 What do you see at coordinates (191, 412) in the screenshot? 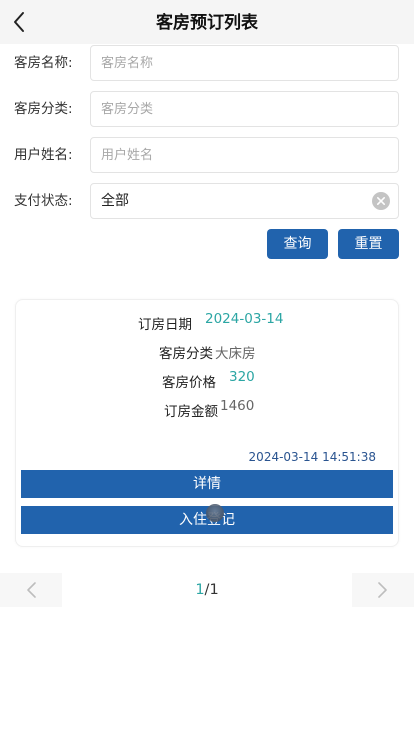
I see `booking-amount-label: 订房金额` at bounding box center [191, 412].